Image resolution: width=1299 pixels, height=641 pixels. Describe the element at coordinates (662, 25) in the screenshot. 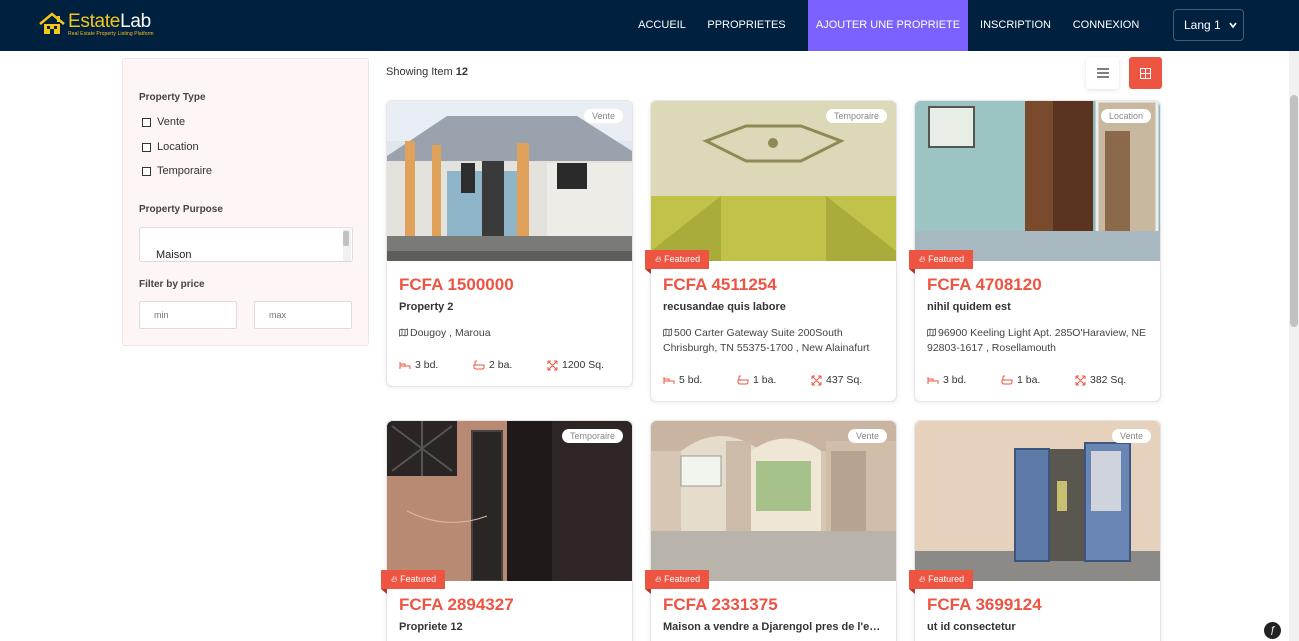

I see `nav-accueil: ACCUEIL` at that location.